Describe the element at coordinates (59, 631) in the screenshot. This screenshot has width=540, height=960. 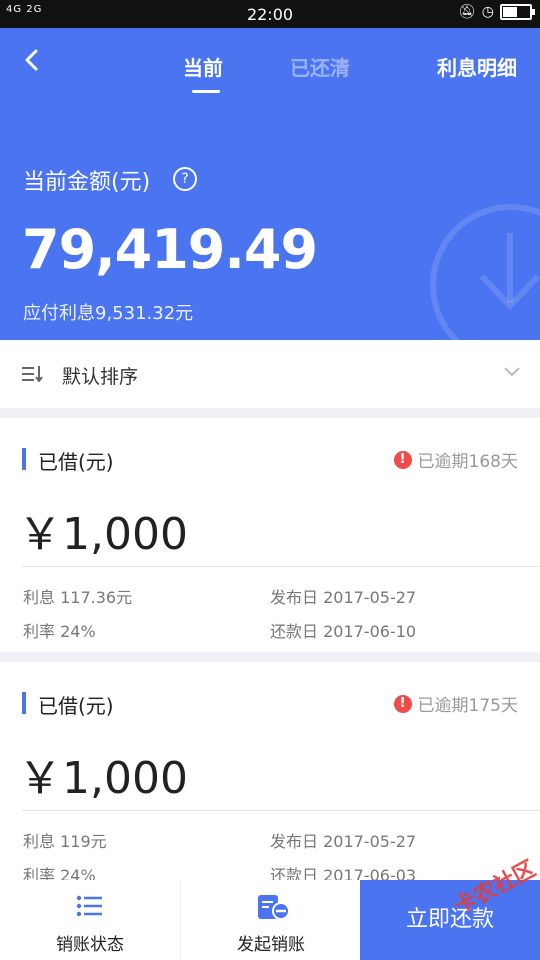
I see `loan-rate: 利率 24%` at that location.